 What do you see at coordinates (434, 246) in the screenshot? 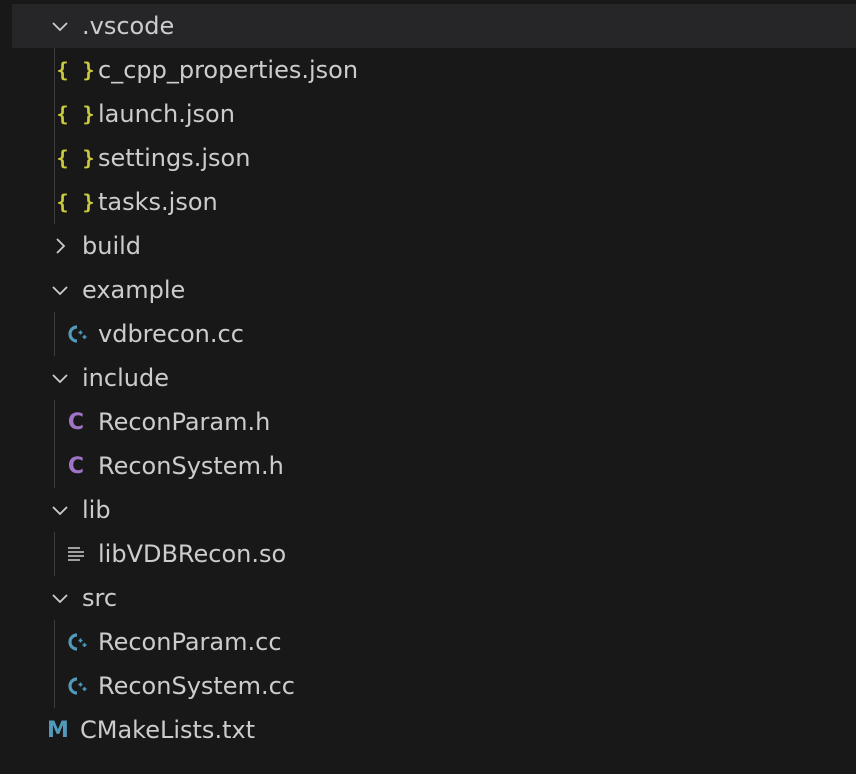
I see `tree-folder-build: build` at bounding box center [434, 246].